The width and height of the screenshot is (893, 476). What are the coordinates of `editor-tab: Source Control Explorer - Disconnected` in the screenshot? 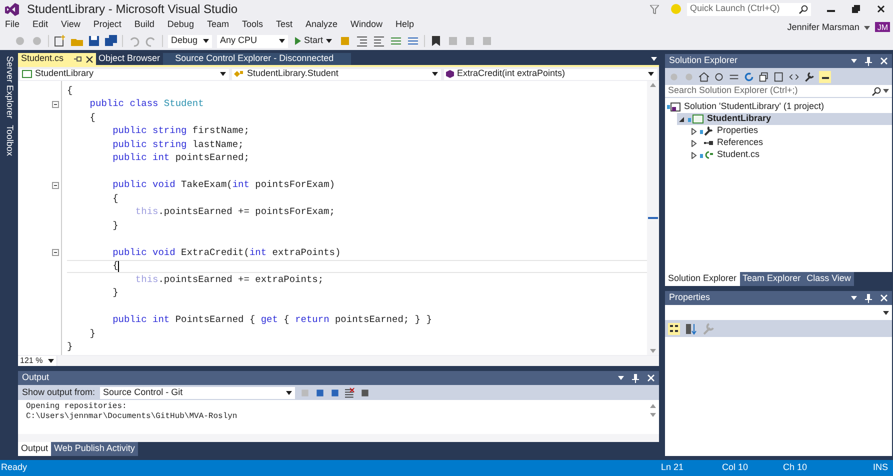 It's located at (257, 59).